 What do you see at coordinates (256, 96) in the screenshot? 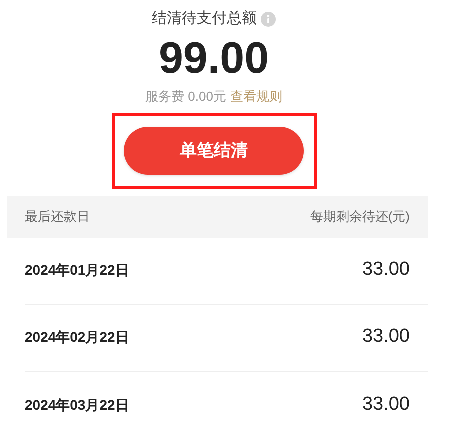
I see `rules-link: 查看规则` at bounding box center [256, 96].